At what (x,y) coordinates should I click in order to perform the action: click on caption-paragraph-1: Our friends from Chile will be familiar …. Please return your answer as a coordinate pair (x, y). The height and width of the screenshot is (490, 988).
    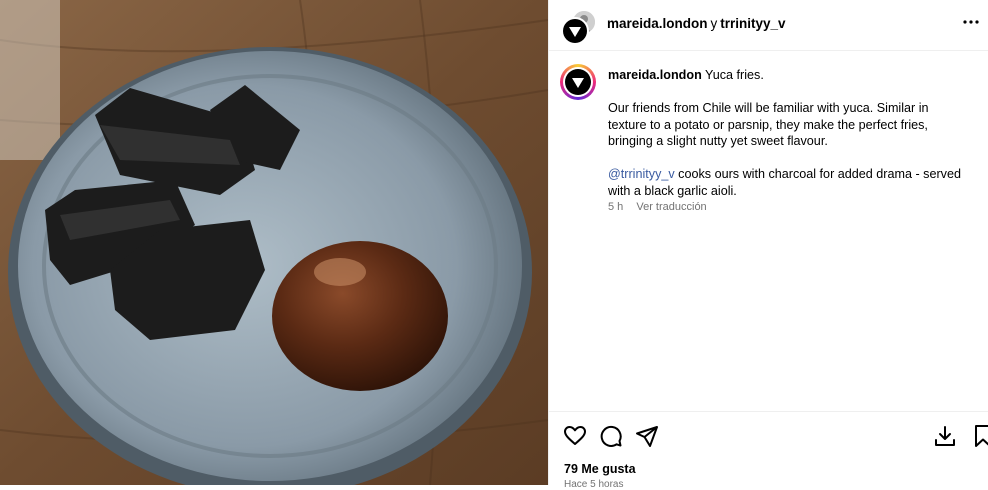
    Looking at the image, I should click on (768, 124).